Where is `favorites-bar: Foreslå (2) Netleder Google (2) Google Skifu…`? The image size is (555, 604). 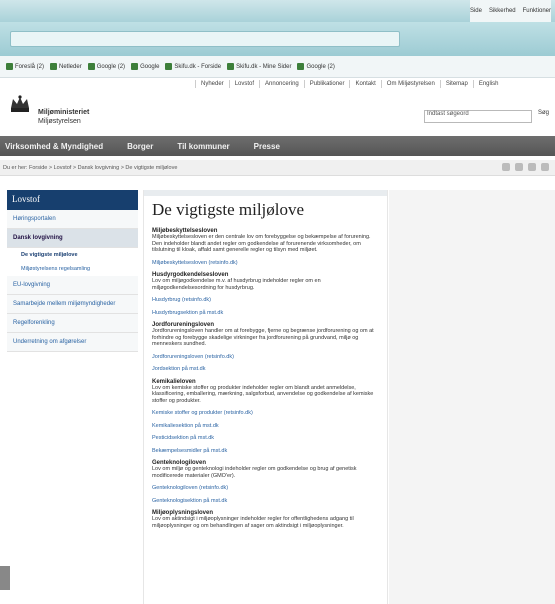
favorites-bar: Foreslå (2) Netleder Google (2) Google Skifu… is located at coordinates (277, 67).